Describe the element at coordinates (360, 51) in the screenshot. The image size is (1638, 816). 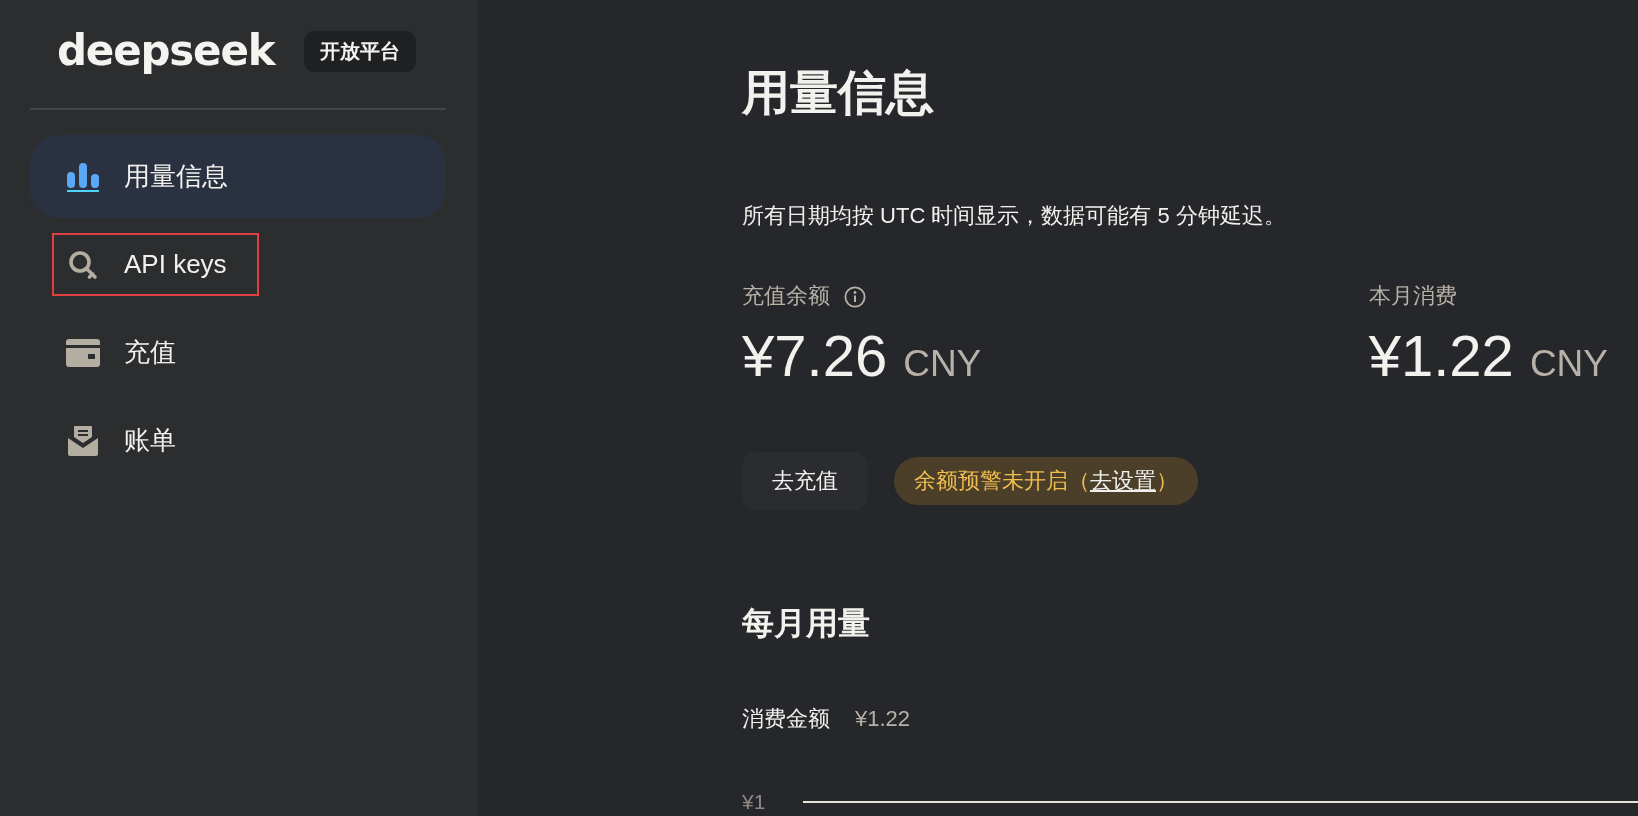
I see `platform-badge: 开放平台` at that location.